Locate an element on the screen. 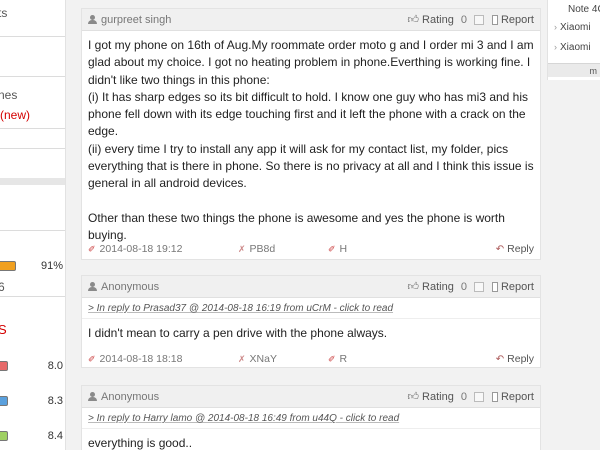 The image size is (600, 450). comment-body: everything is good.. is located at coordinates (311, 439).